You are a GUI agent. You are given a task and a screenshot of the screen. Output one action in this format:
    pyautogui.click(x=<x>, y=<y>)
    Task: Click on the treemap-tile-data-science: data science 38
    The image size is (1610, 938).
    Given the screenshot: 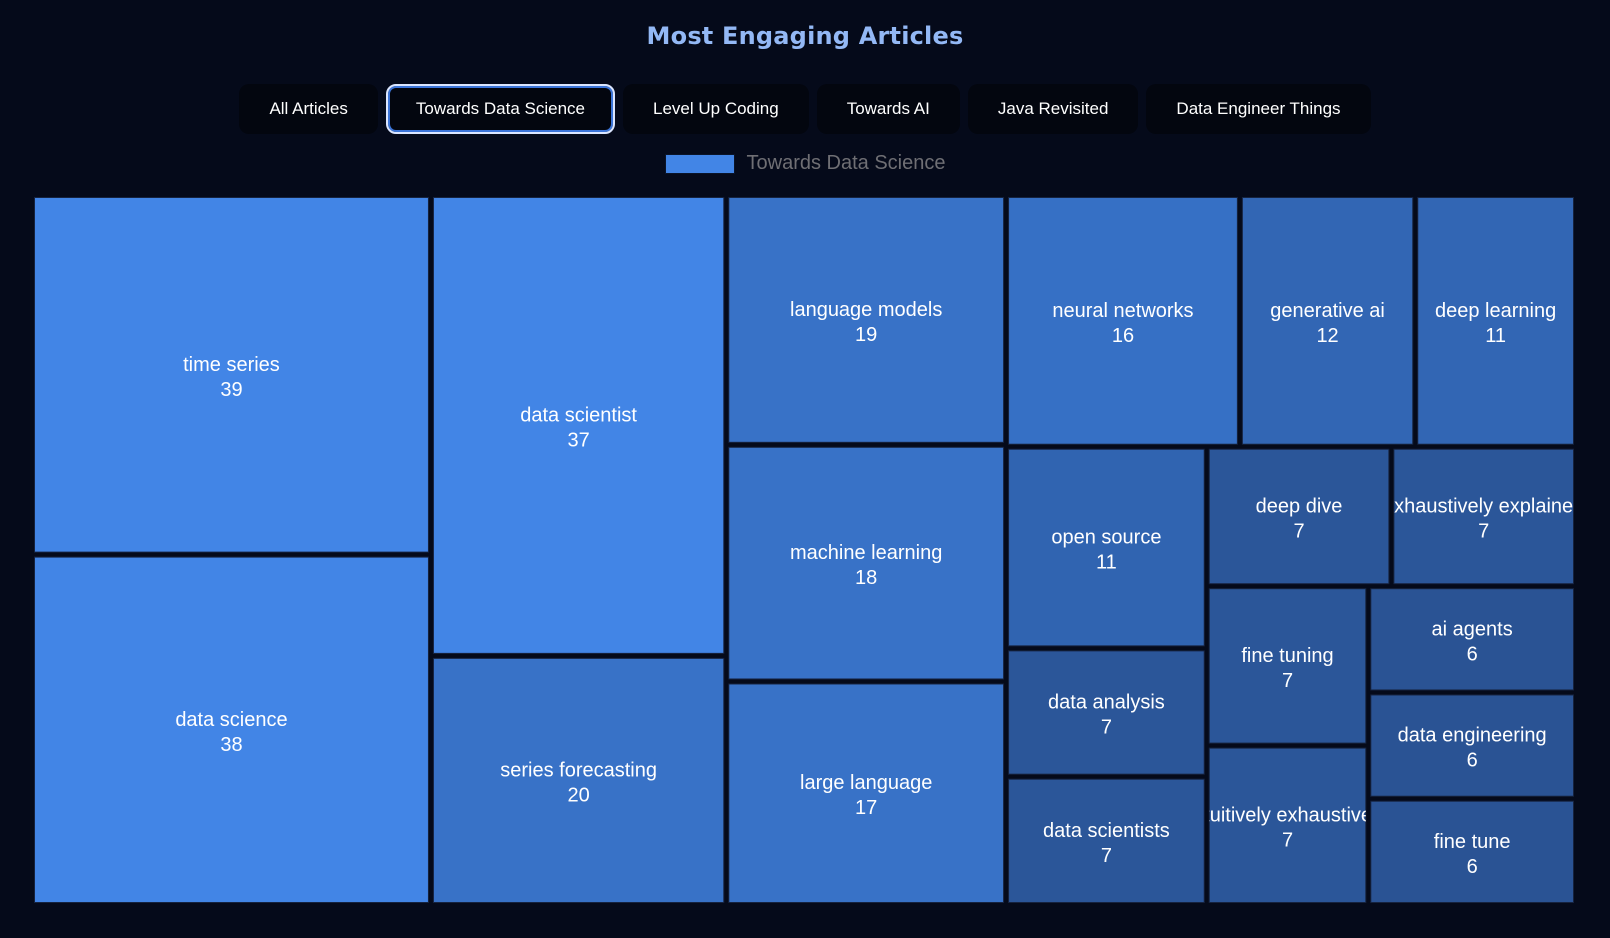 What is the action you would take?
    pyautogui.click(x=231, y=730)
    